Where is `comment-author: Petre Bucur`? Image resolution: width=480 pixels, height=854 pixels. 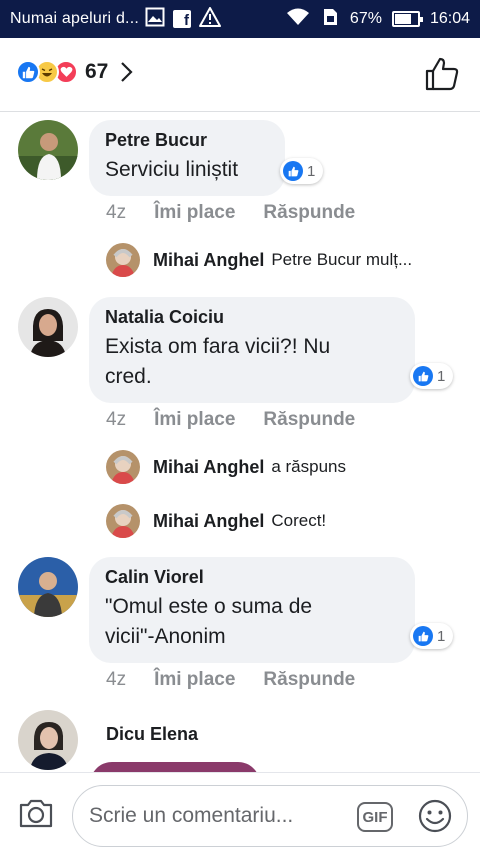
comment-author: Petre Bucur is located at coordinates (187, 140).